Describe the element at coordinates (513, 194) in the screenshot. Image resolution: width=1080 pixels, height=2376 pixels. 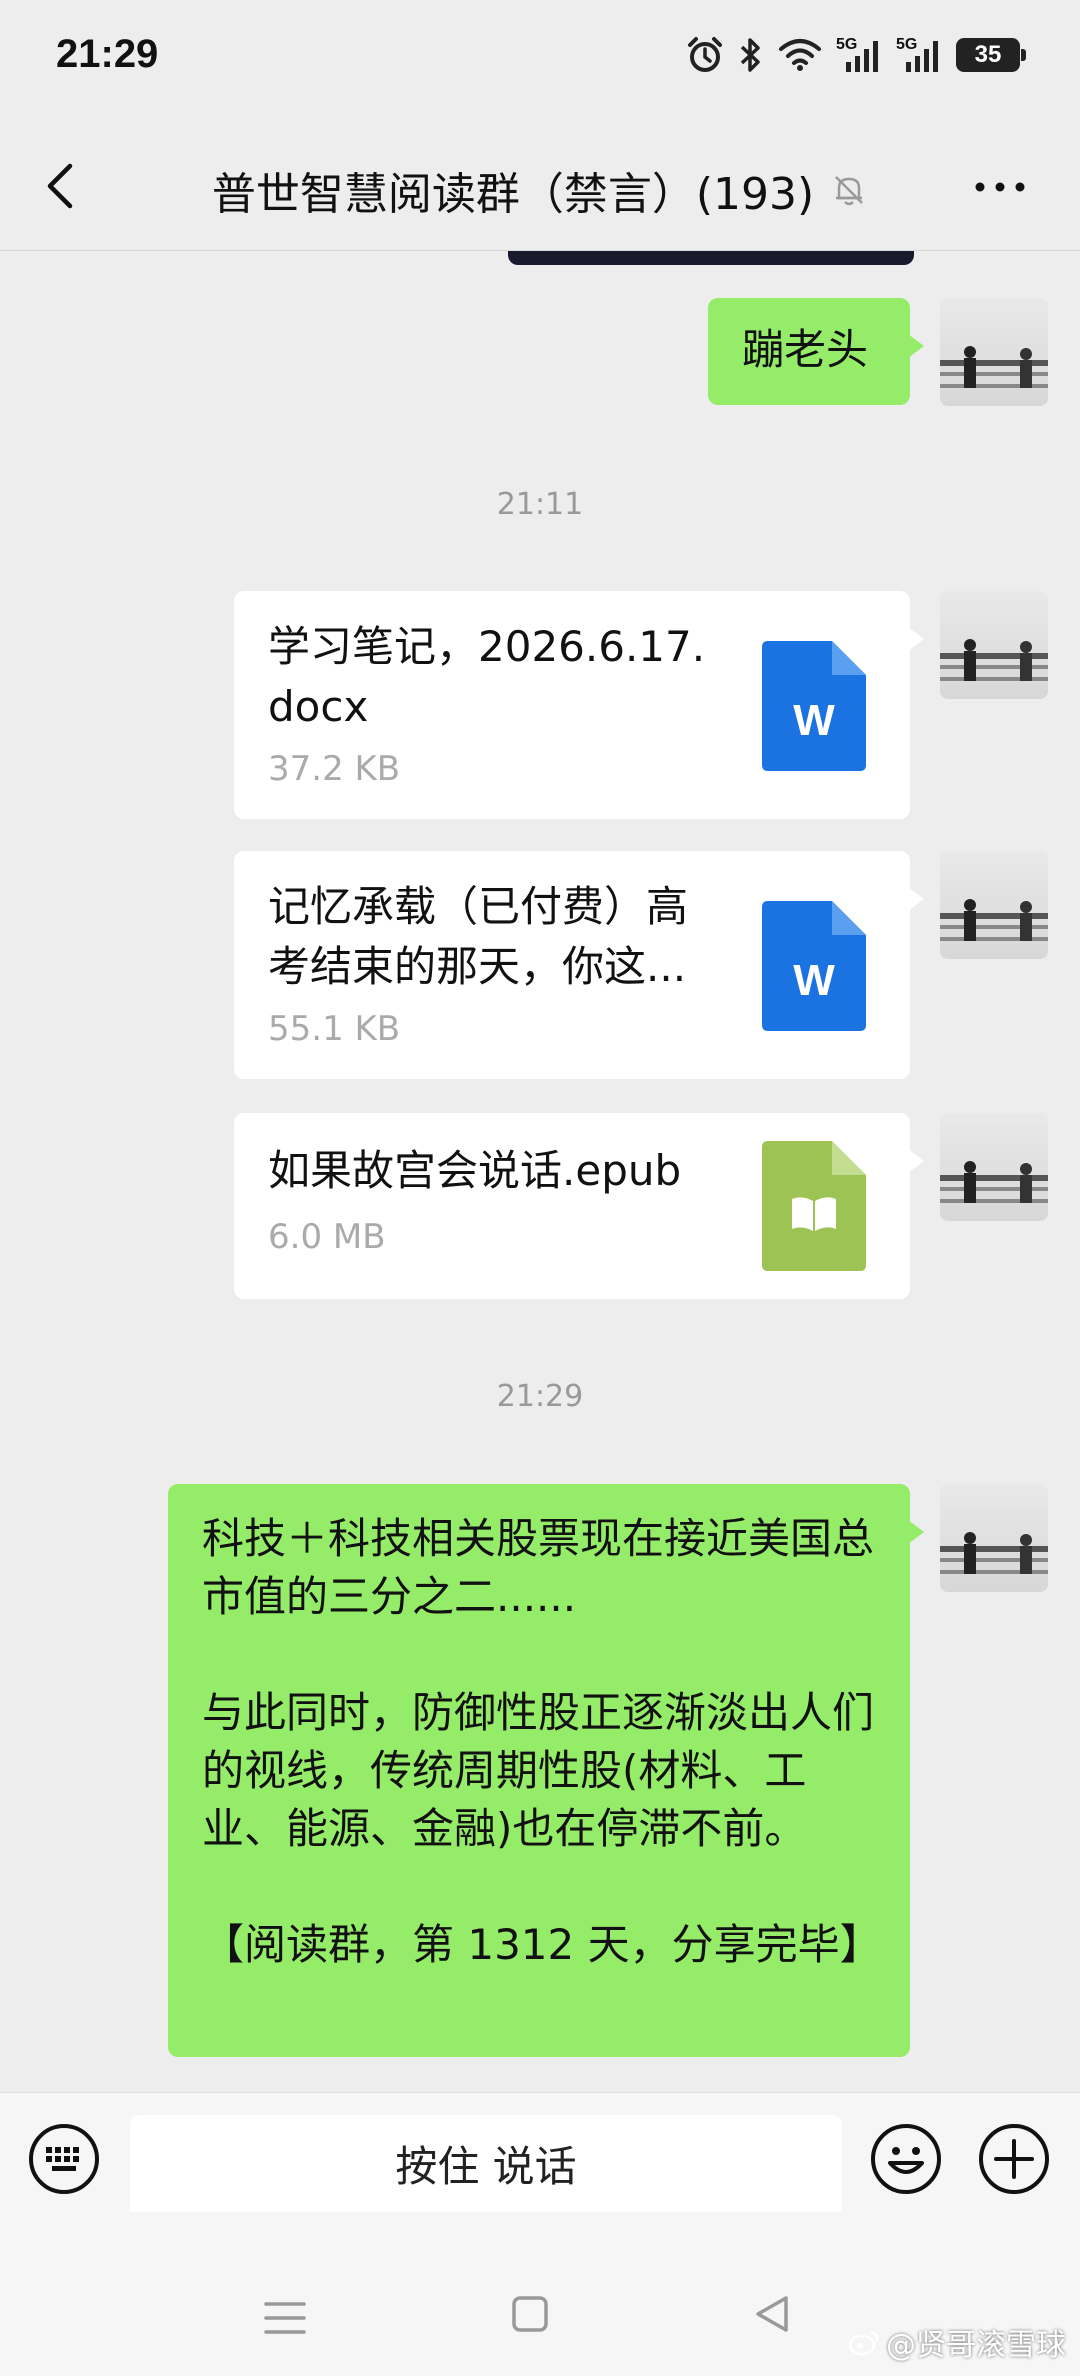
I see `chat-title: 普世智慧阅读群（禁言）(193)` at that location.